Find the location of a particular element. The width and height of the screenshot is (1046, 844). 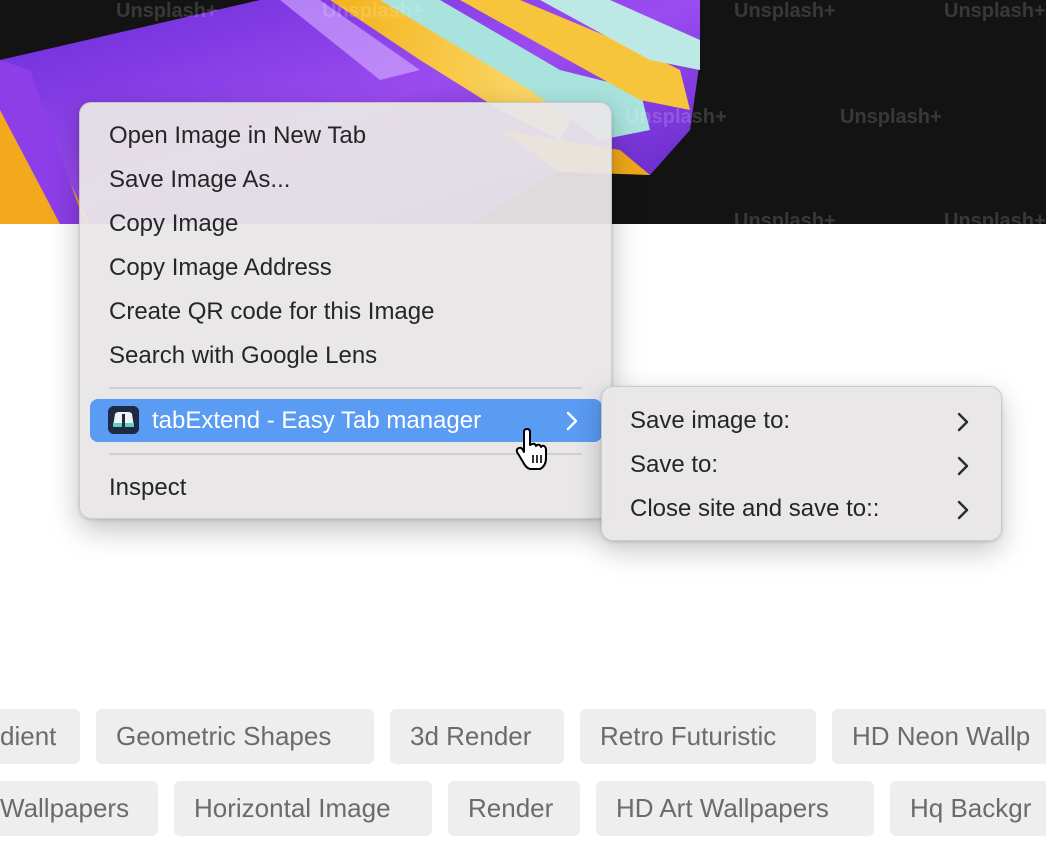

tag-button: dient is located at coordinates (40, 736).